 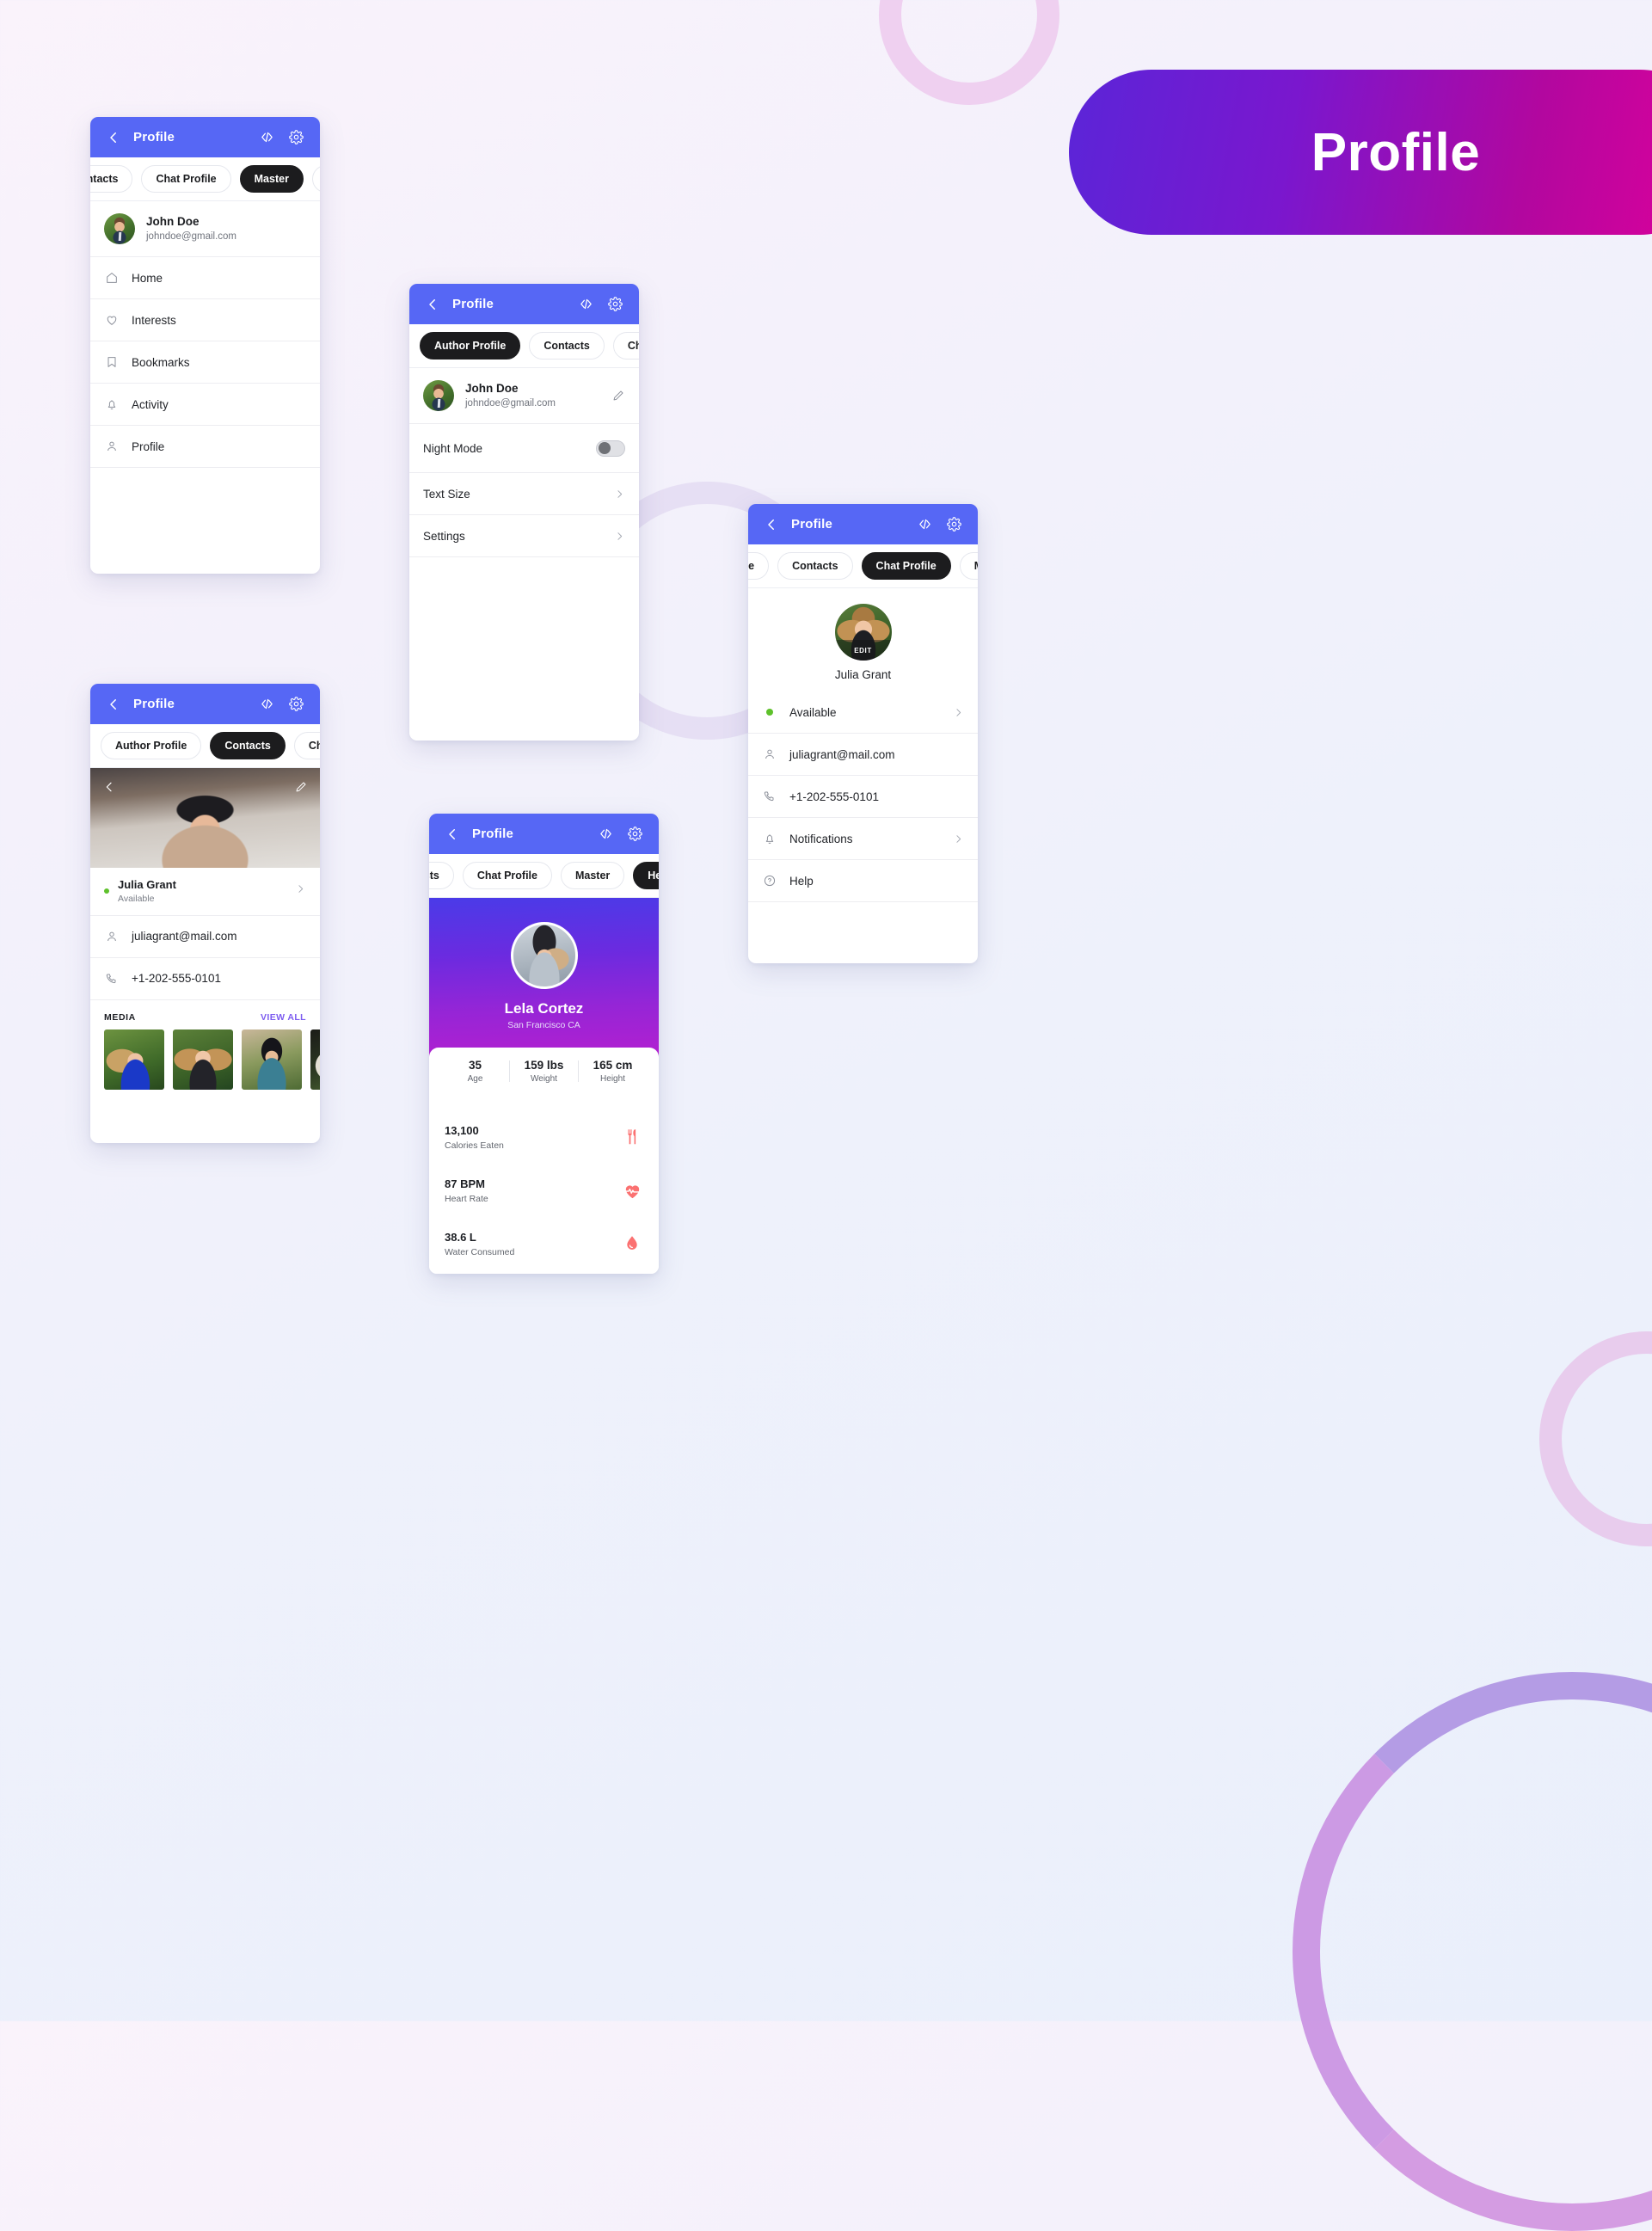 What do you see at coordinates (544, 1065) in the screenshot?
I see `stat-value: 159 lbs` at bounding box center [544, 1065].